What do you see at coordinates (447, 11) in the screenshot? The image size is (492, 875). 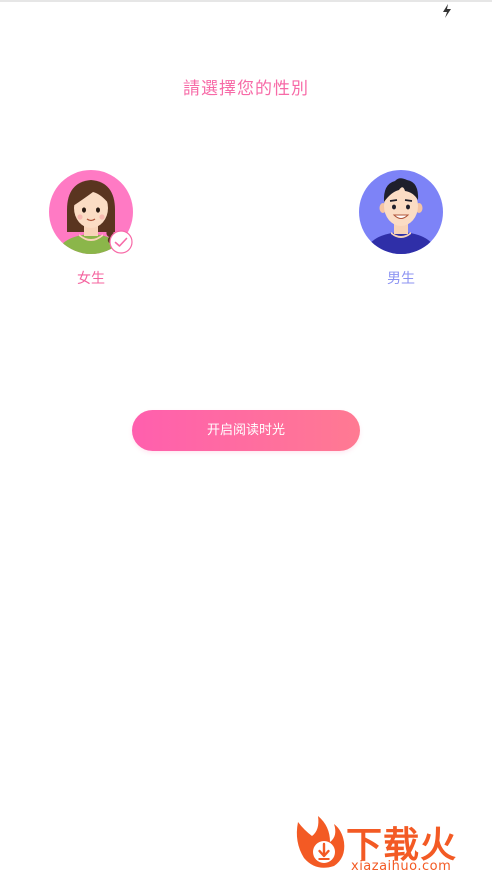 I see `flash-icon` at bounding box center [447, 11].